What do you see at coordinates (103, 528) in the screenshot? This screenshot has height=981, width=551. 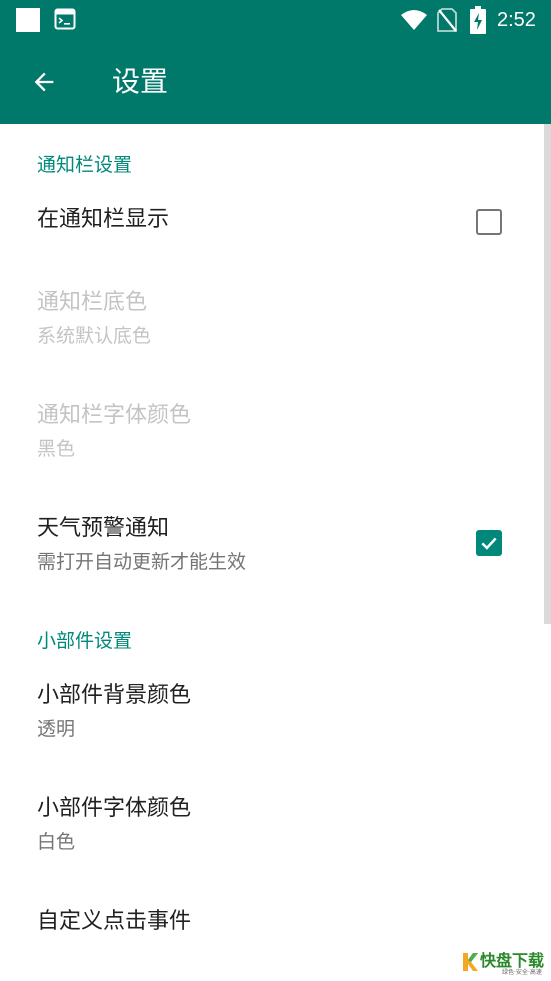 I see `pref-title: 天气预警通知` at bounding box center [103, 528].